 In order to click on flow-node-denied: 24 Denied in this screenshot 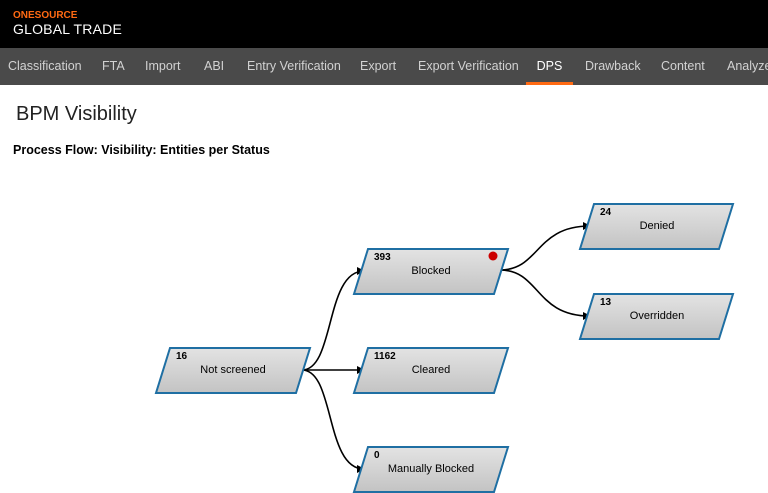, I will do `click(656, 226)`.